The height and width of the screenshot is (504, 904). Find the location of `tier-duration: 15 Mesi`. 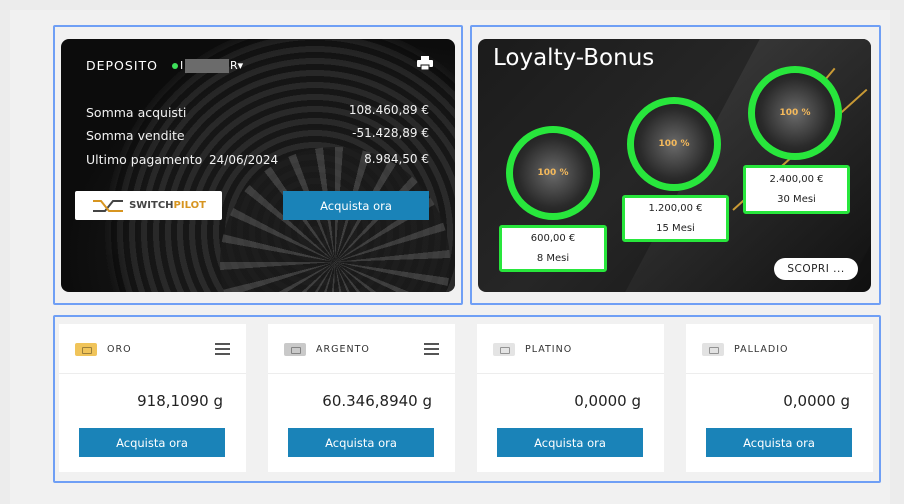

tier-duration: 15 Mesi is located at coordinates (675, 228).